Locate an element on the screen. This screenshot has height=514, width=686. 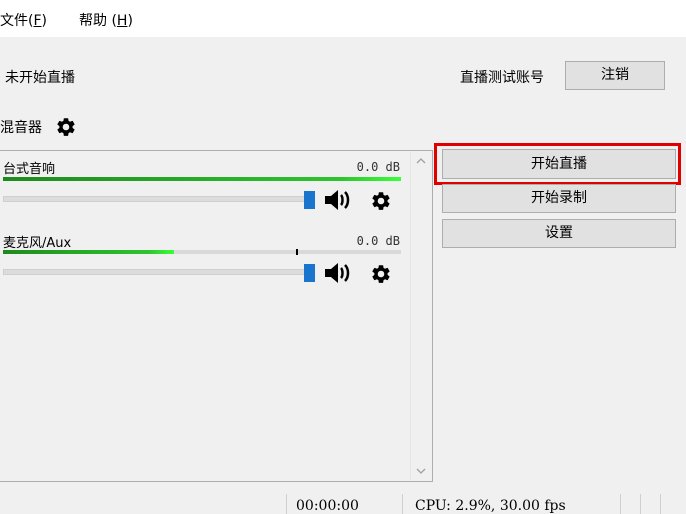
stream-status-text: 未开始直播 is located at coordinates (40, 78).